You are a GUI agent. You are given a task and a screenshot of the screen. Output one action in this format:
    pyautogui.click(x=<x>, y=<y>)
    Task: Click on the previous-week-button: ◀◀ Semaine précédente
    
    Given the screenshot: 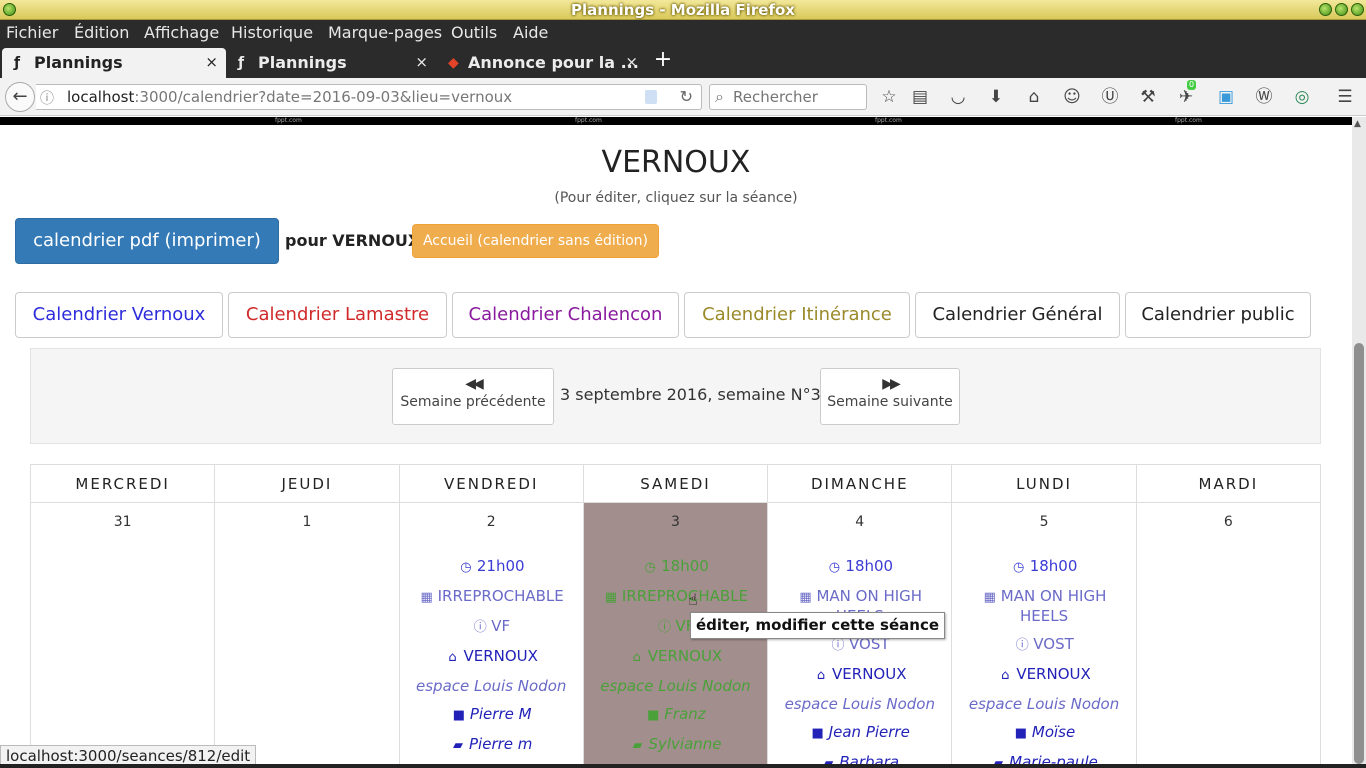 What is the action you would take?
    pyautogui.click(x=473, y=396)
    